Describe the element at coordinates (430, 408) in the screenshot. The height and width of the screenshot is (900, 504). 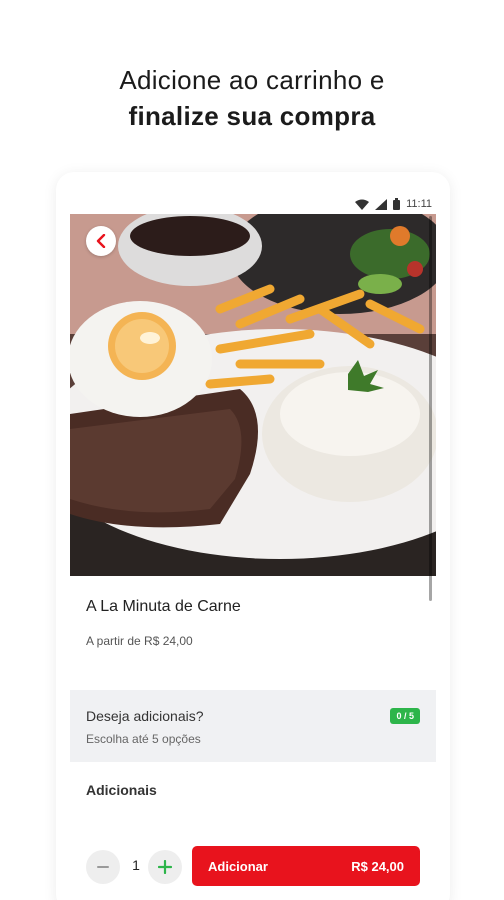
I see `scrollbar` at that location.